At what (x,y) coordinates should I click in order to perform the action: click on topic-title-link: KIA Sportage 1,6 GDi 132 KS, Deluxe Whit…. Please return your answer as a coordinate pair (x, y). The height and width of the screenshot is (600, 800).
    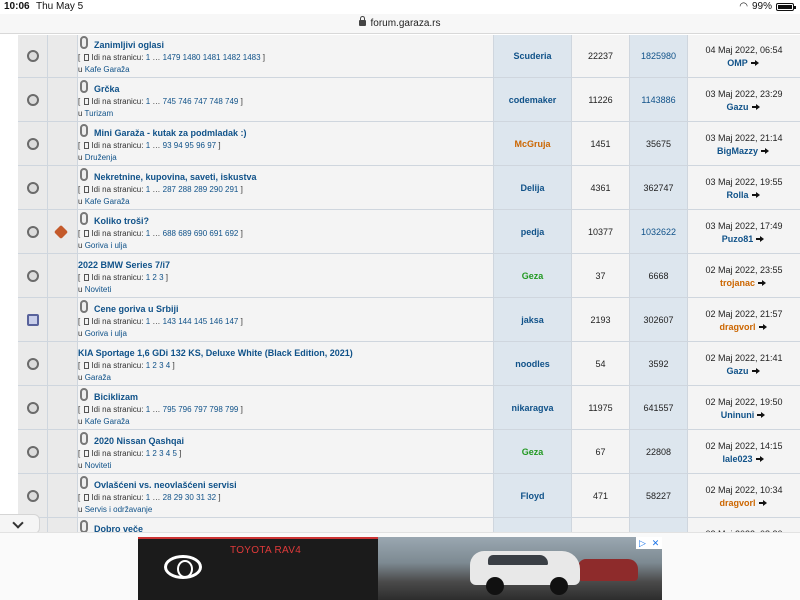
    Looking at the image, I should click on (215, 353).